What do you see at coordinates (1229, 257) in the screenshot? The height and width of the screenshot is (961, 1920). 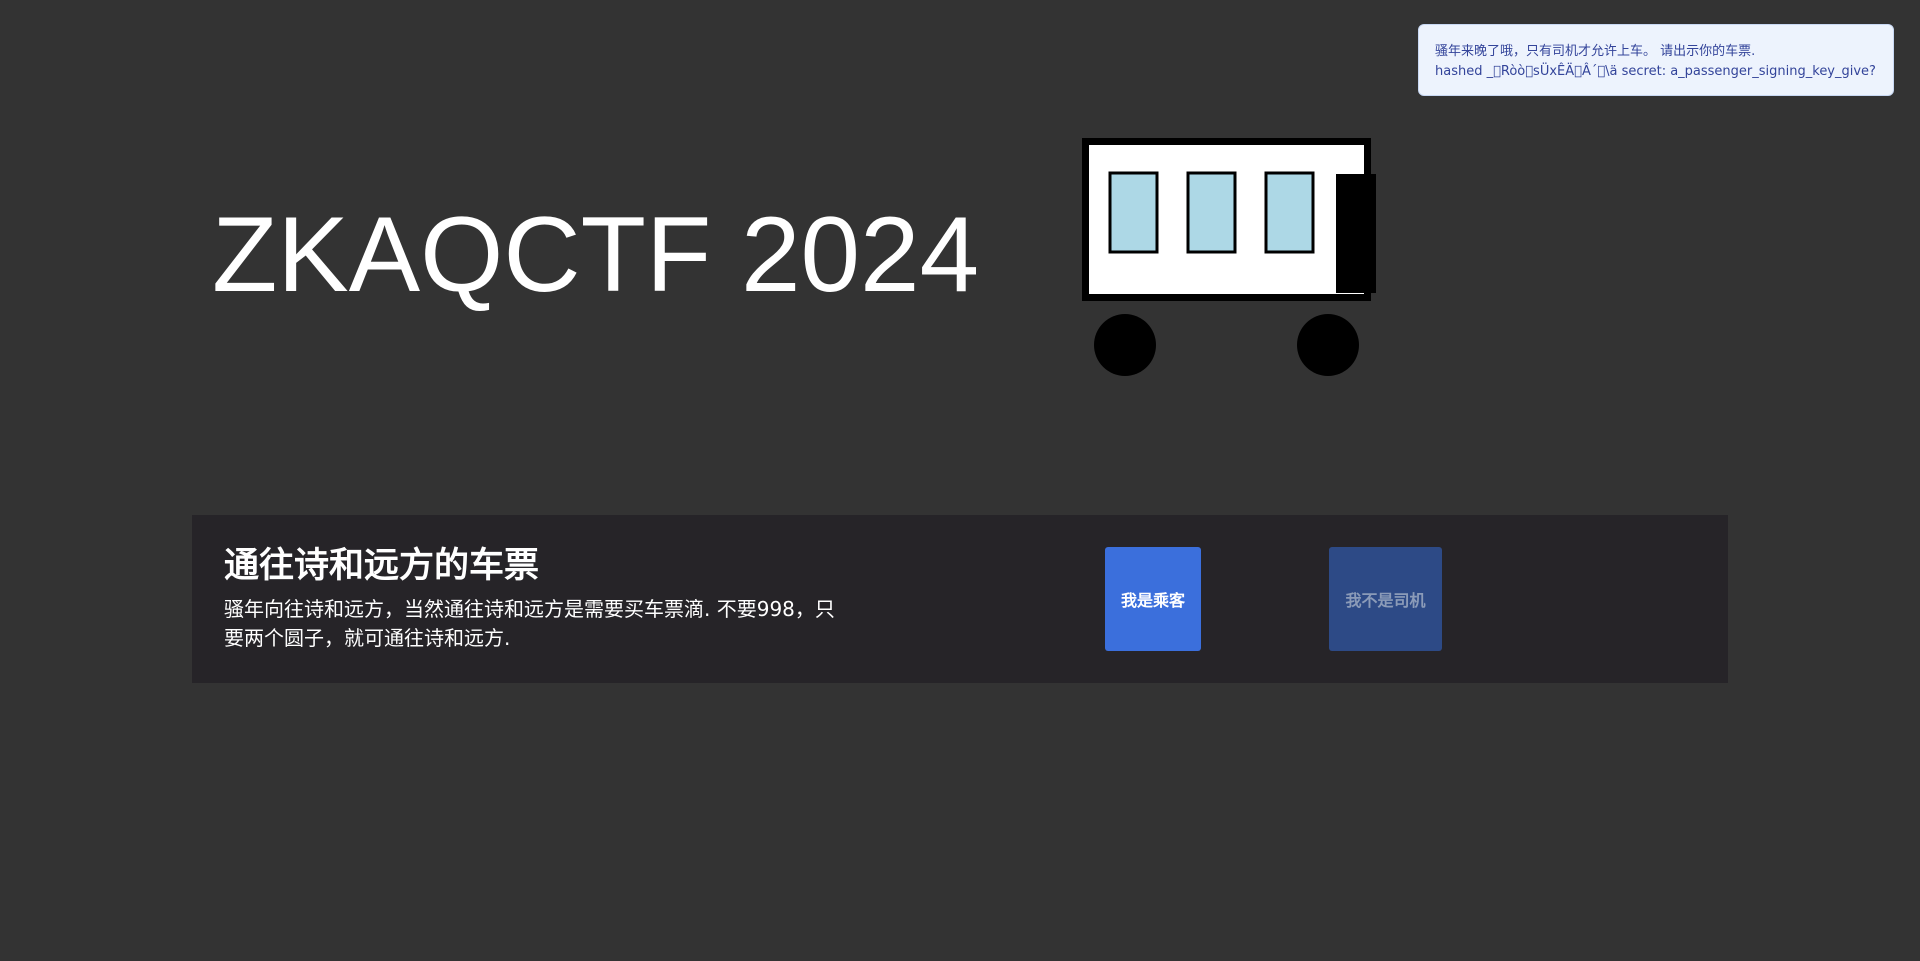 I see `bus-illustration` at bounding box center [1229, 257].